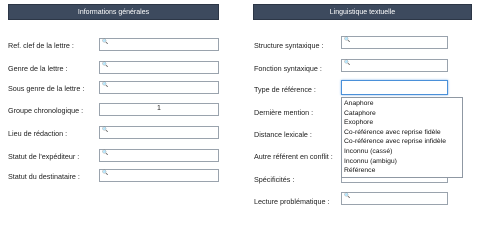 Image resolution: width=480 pixels, height=240 pixels. What do you see at coordinates (288, 68) in the screenshot?
I see `label-fonction-syntaxique: Fonction syntaxique :` at bounding box center [288, 68].